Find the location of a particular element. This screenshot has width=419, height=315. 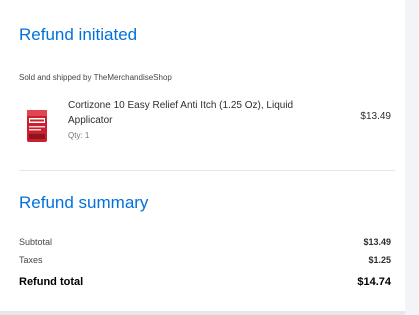

refund-total-value: $14.74 is located at coordinates (374, 282).